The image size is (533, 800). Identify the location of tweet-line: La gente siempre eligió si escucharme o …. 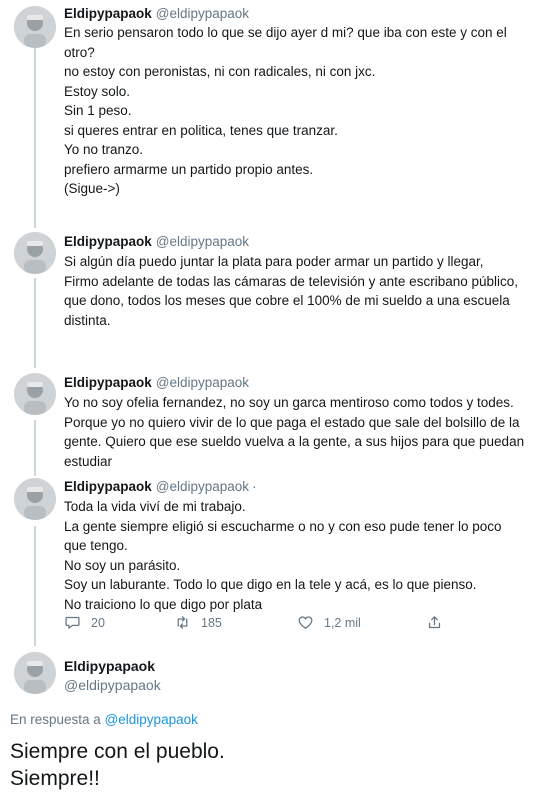
(283, 526).